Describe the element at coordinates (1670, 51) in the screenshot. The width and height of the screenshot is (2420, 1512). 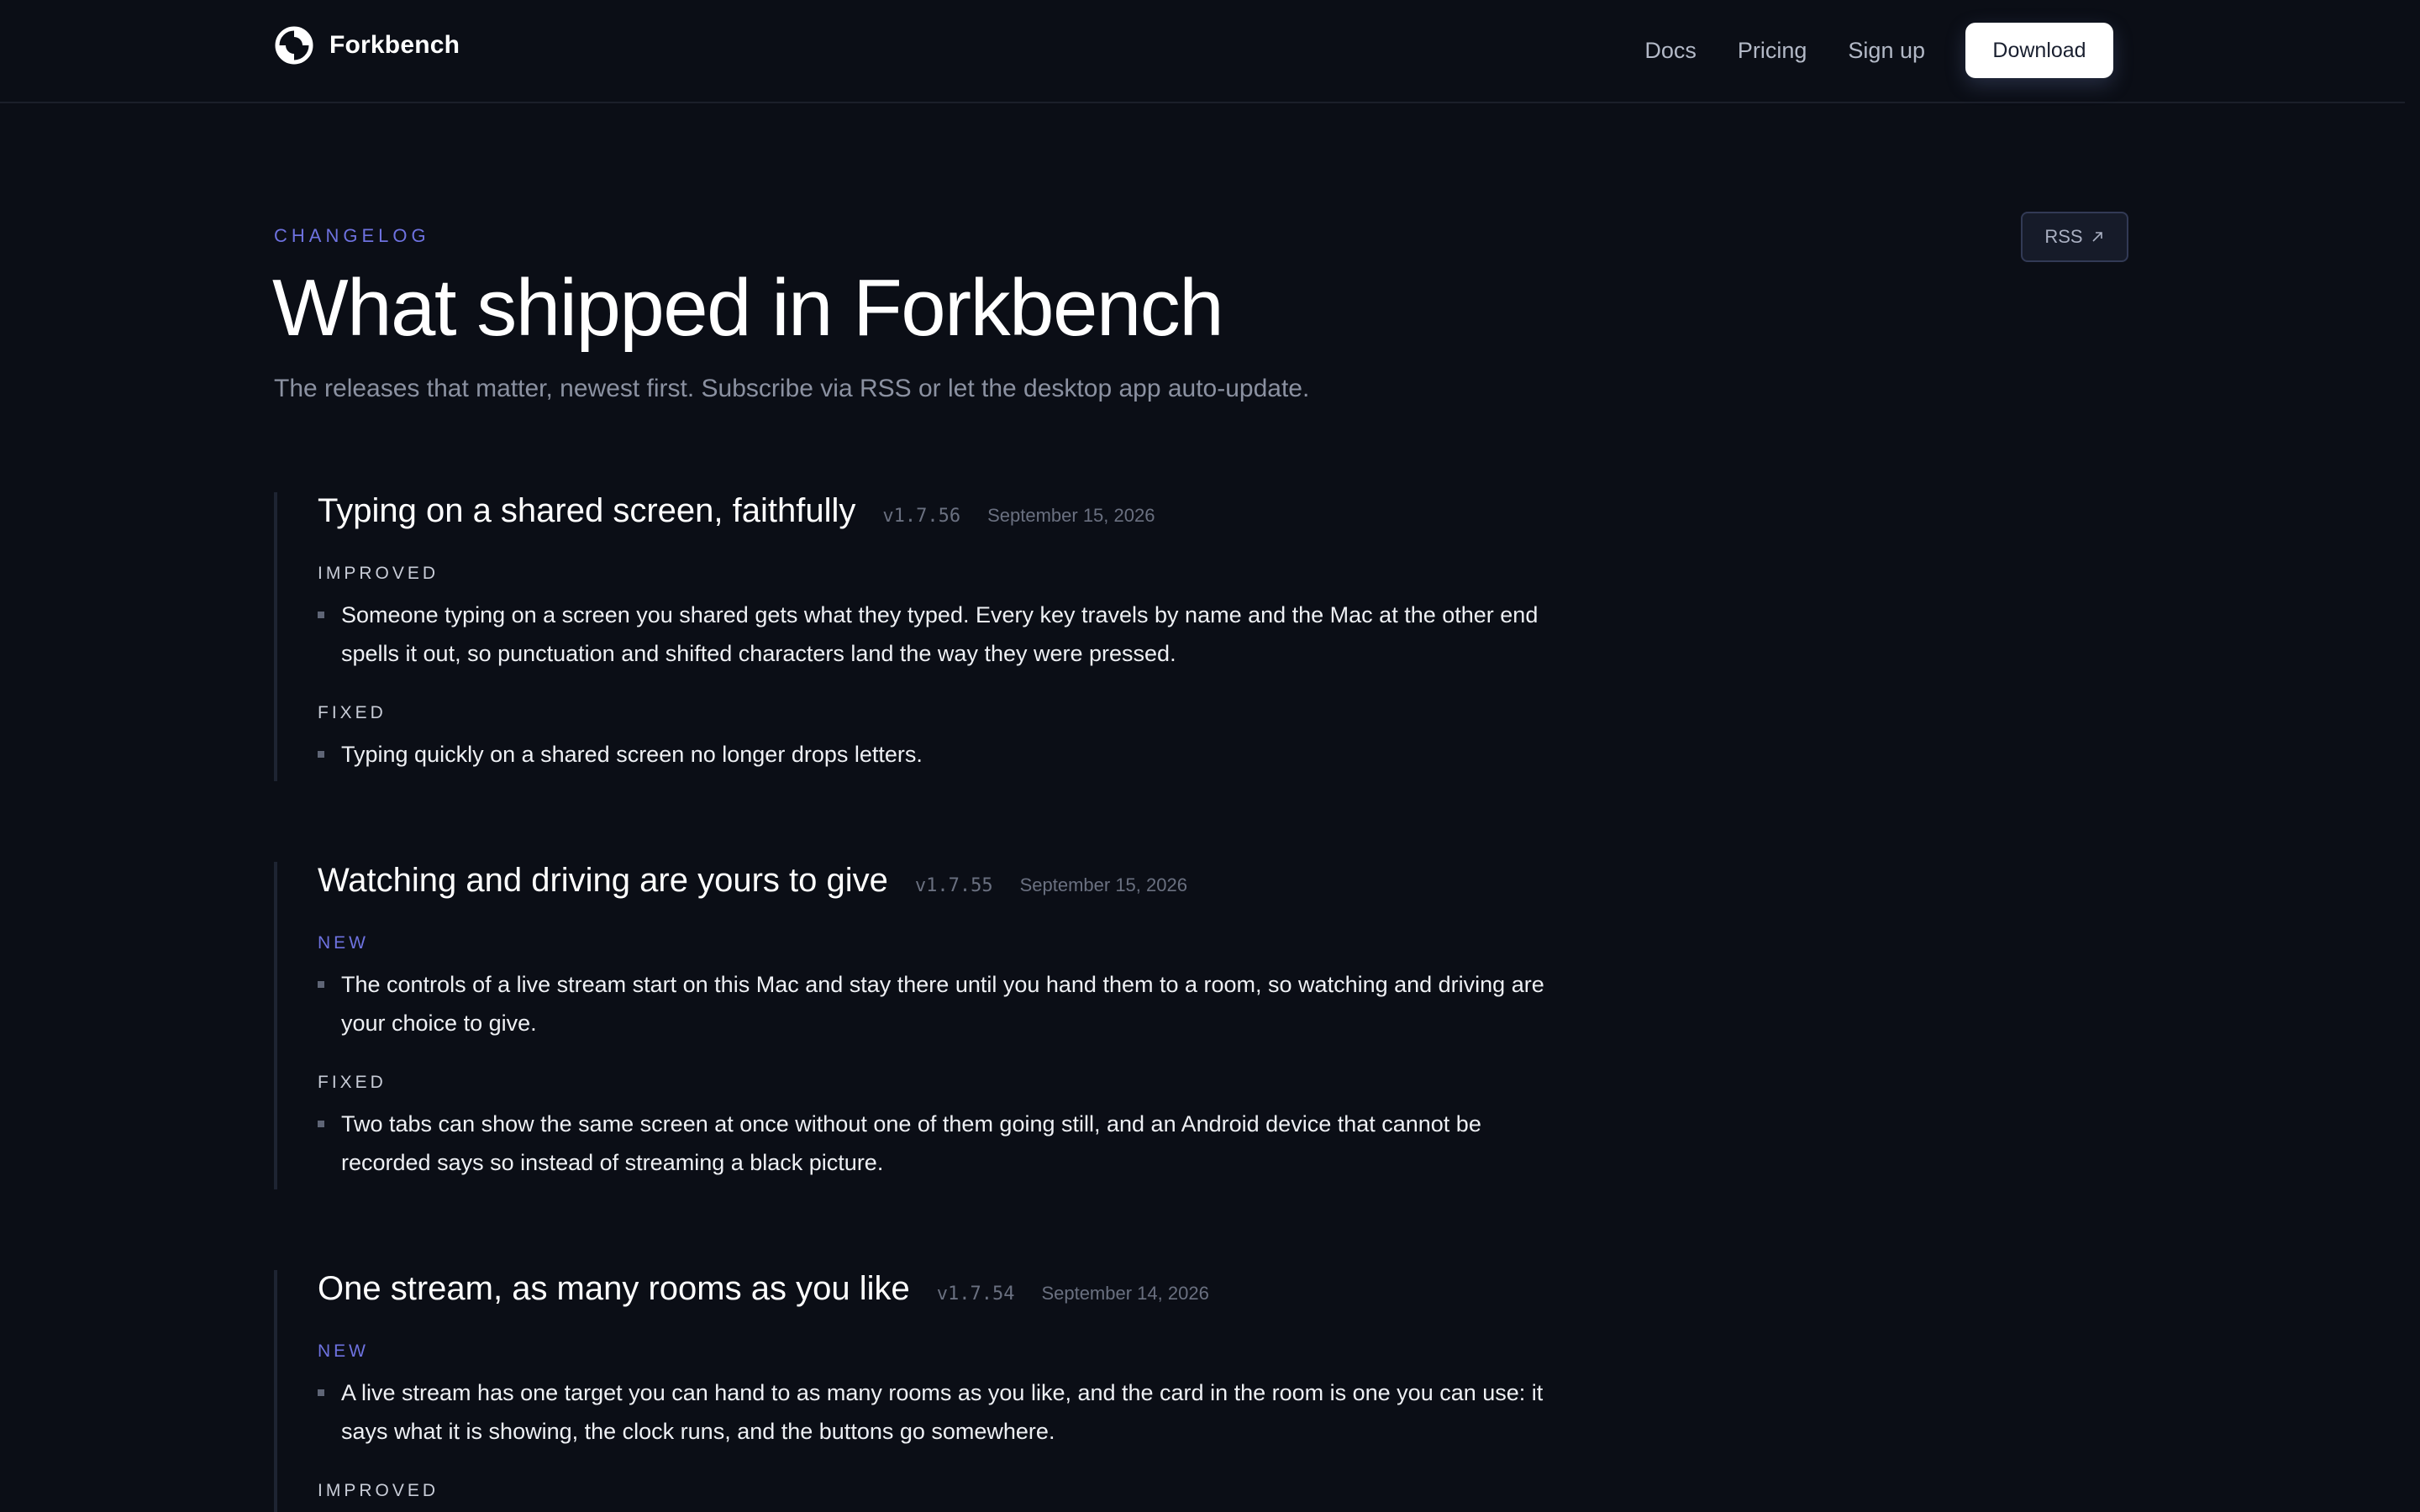
I see `nav-link-docs: Docs` at that location.